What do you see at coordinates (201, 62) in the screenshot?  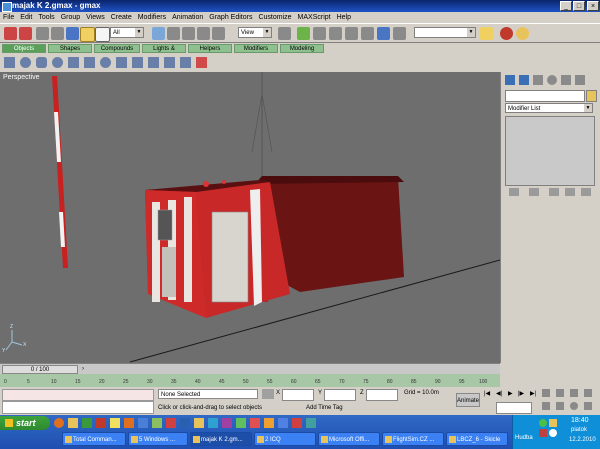 I see `helper-icon` at bounding box center [201, 62].